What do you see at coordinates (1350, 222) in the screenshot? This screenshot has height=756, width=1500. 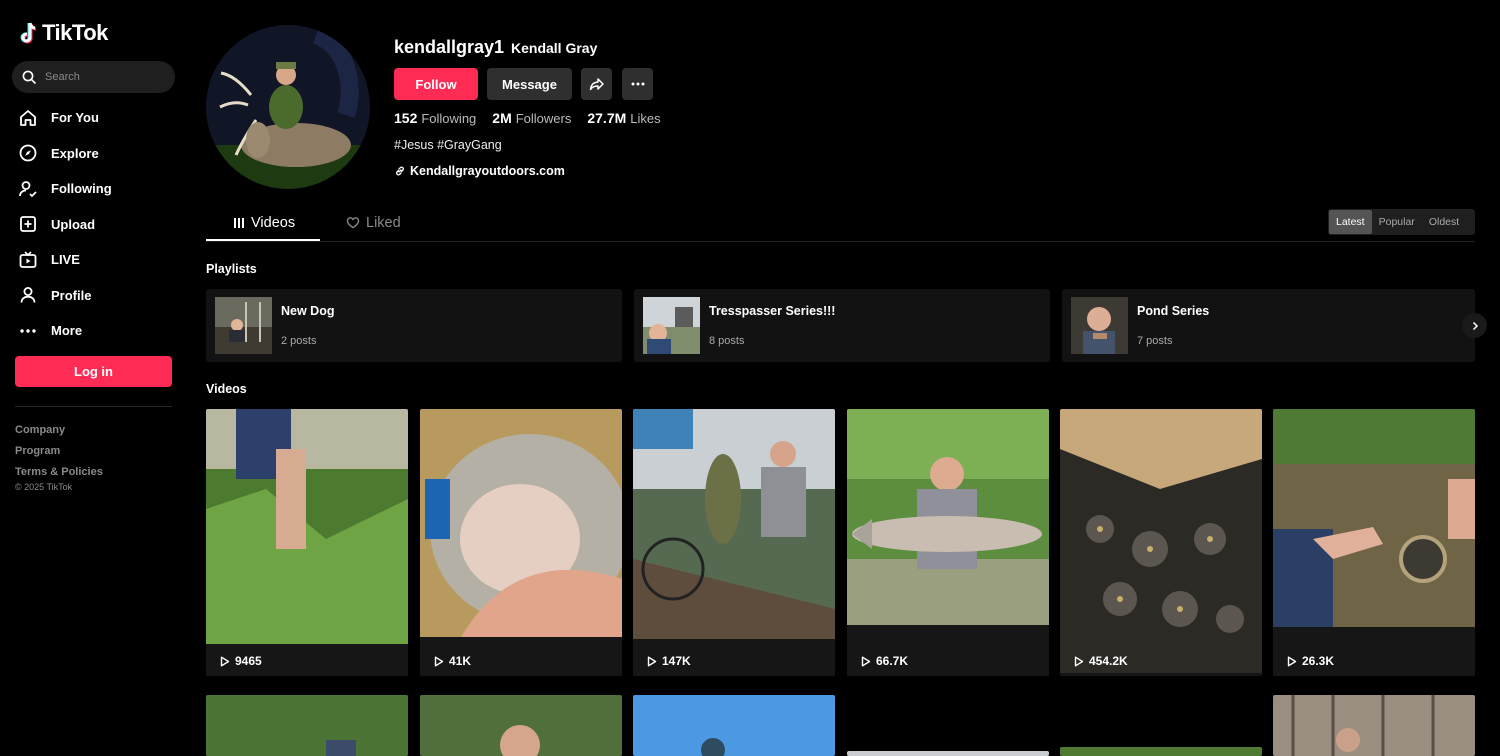 I see `sort-latest: Latest` at bounding box center [1350, 222].